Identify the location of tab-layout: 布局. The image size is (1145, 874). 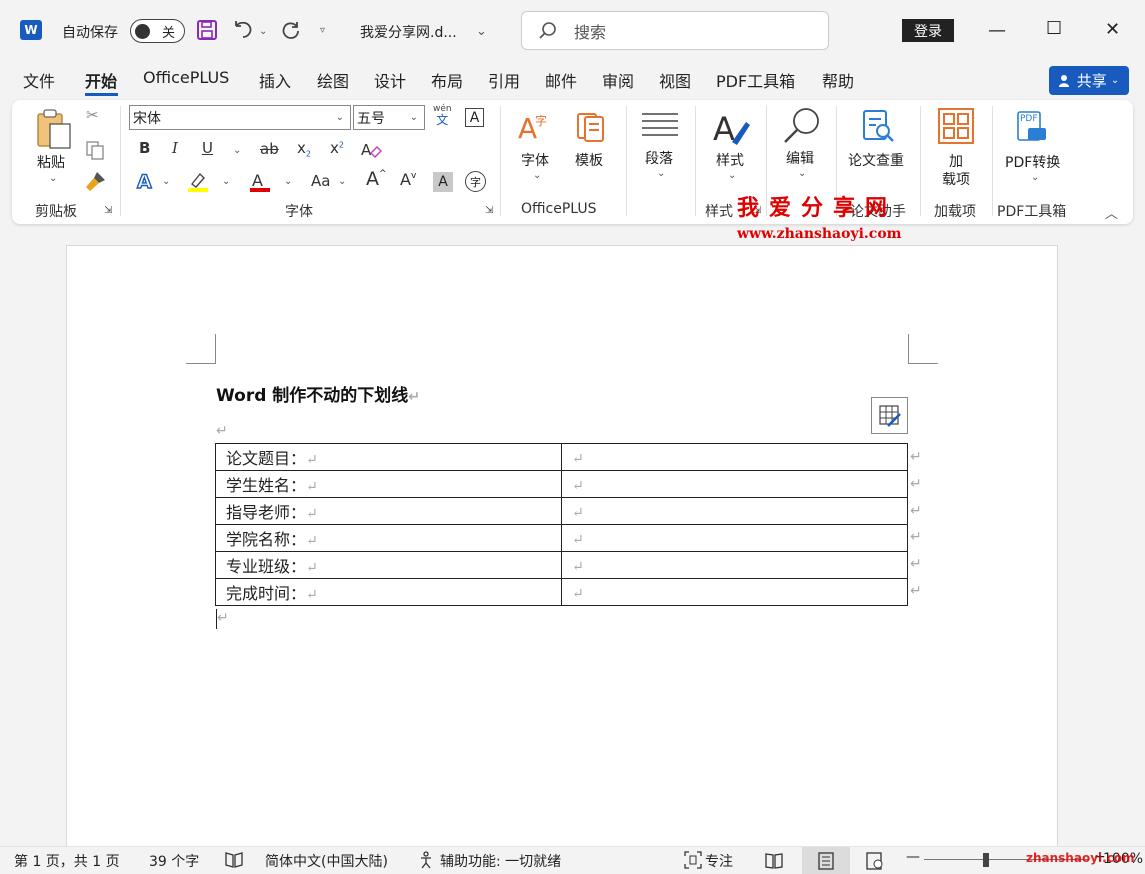
(447, 80).